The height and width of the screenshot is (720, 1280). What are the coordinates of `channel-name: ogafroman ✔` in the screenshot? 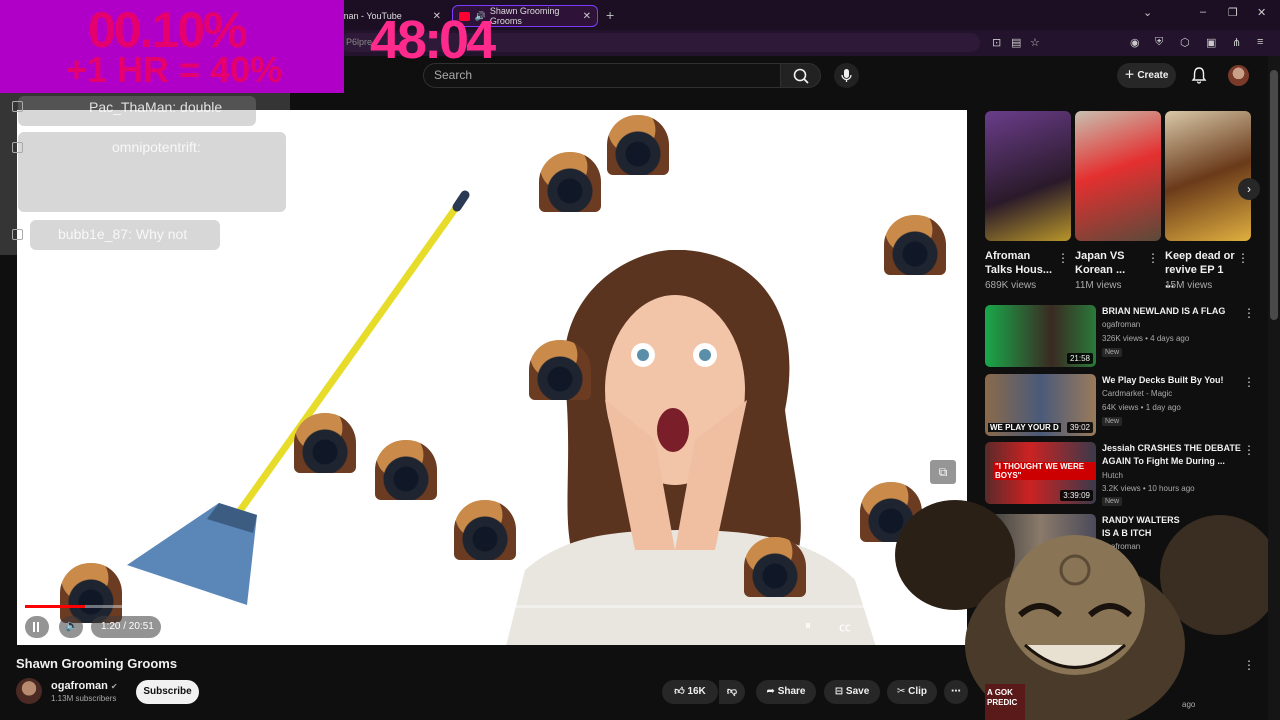 It's located at (84, 686).